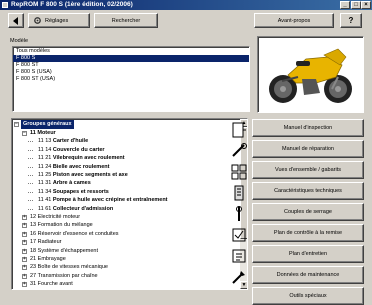 This screenshot has width=372, height=305. What do you see at coordinates (68, 250) in the screenshot?
I see `tree-row-label: Système d'échappement` at bounding box center [68, 250].